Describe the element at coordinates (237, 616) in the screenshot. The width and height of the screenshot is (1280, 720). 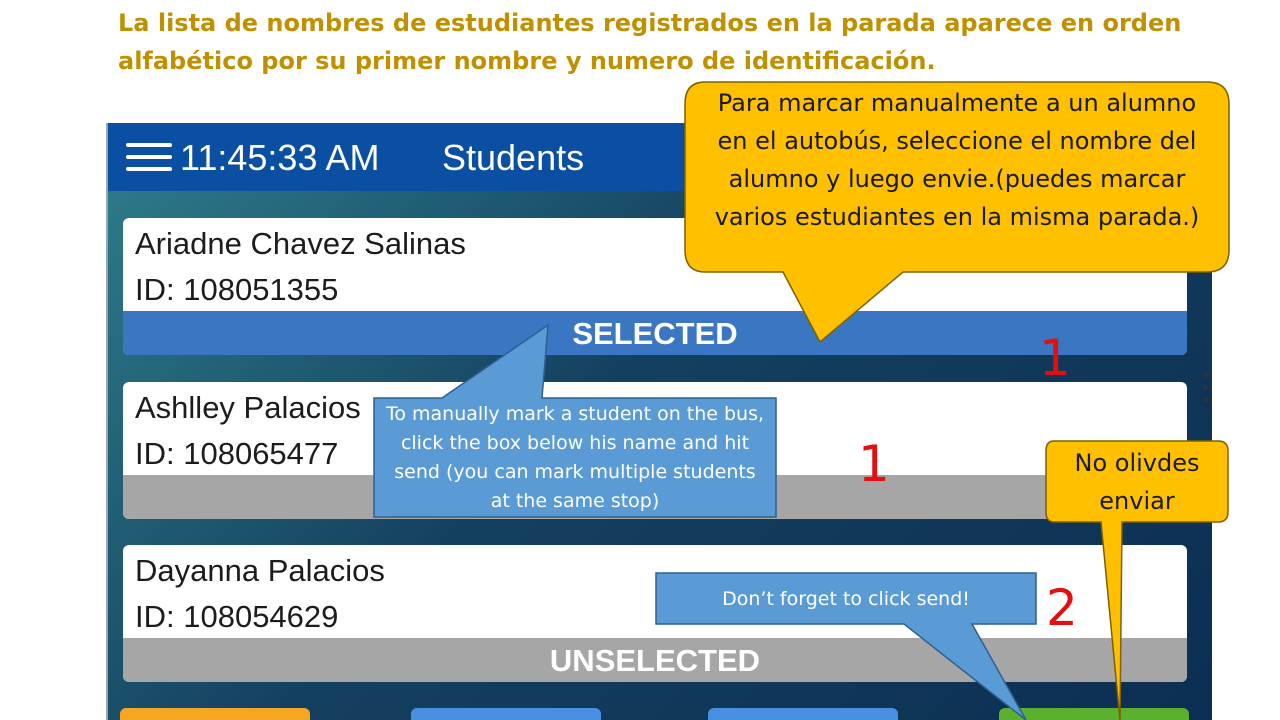
I see `student-id: ID: 108054629` at that location.